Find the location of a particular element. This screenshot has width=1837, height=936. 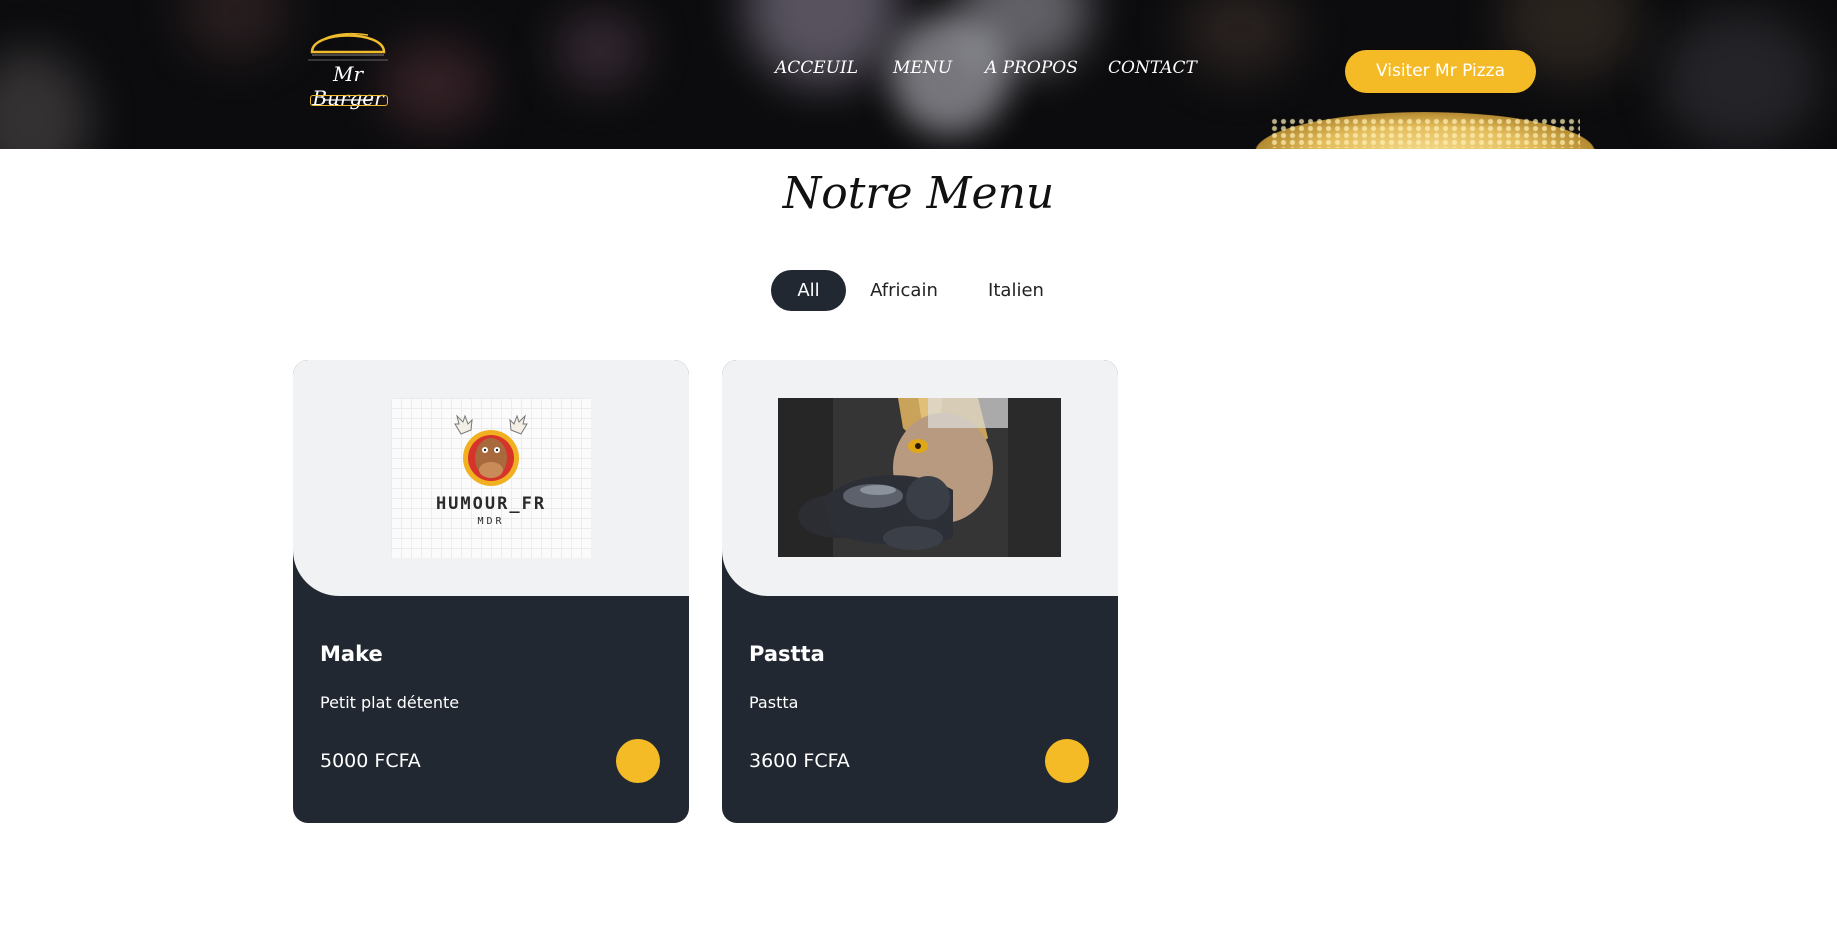

card-image-area: HUMOUR_FR MDR is located at coordinates (491, 478).